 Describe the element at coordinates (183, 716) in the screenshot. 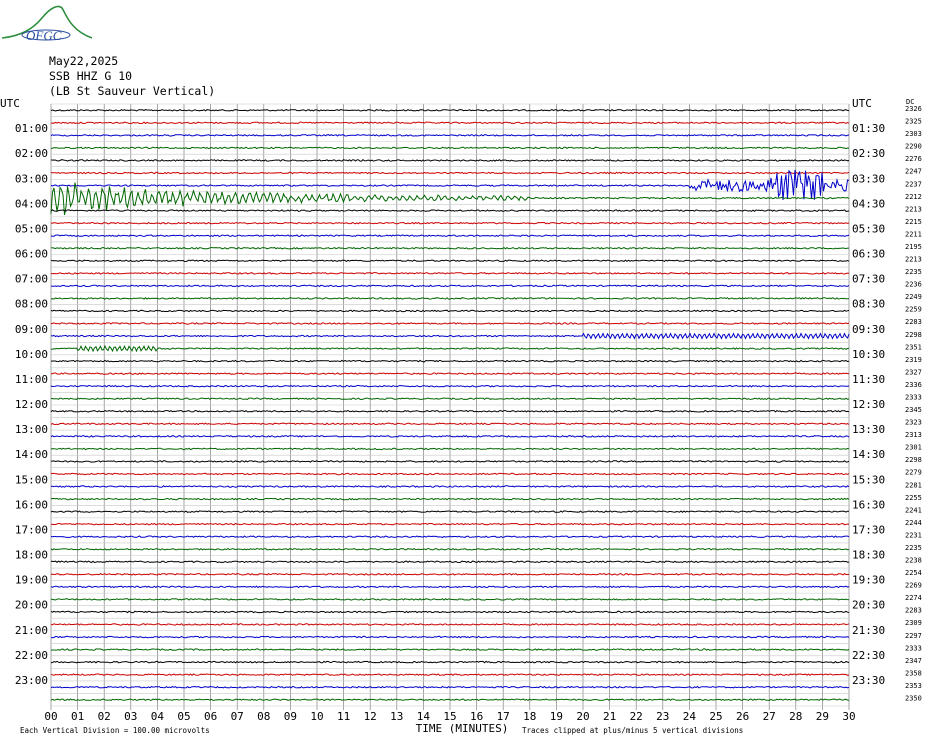

I see `x-tick-label: 05` at that location.